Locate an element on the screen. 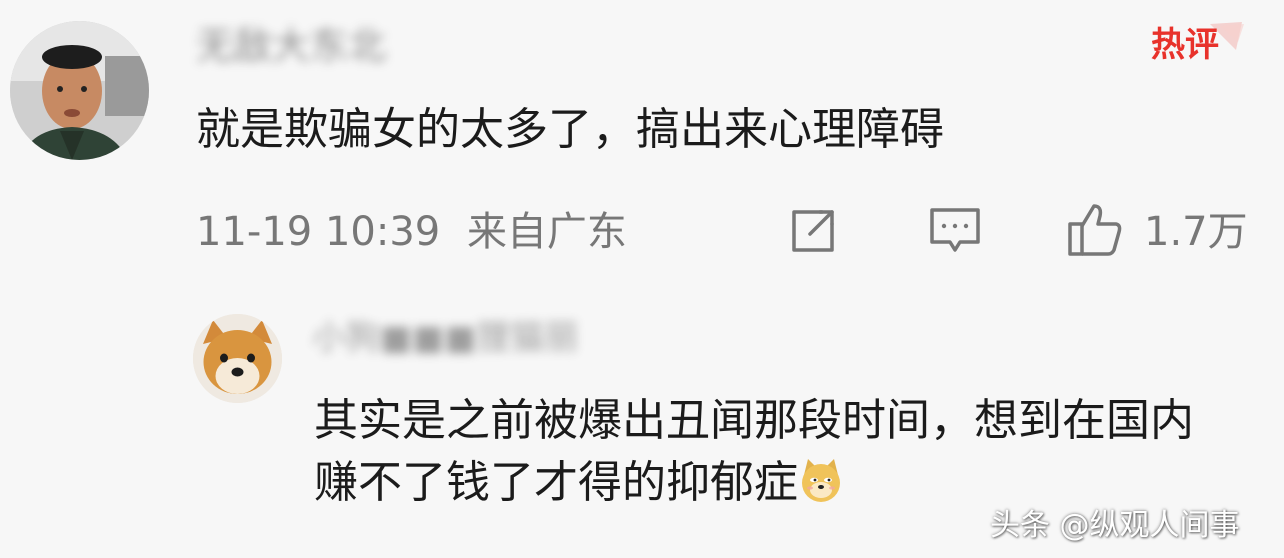 Image resolution: width=1284 pixels, height=558 pixels. share-icon is located at coordinates (813, 231).